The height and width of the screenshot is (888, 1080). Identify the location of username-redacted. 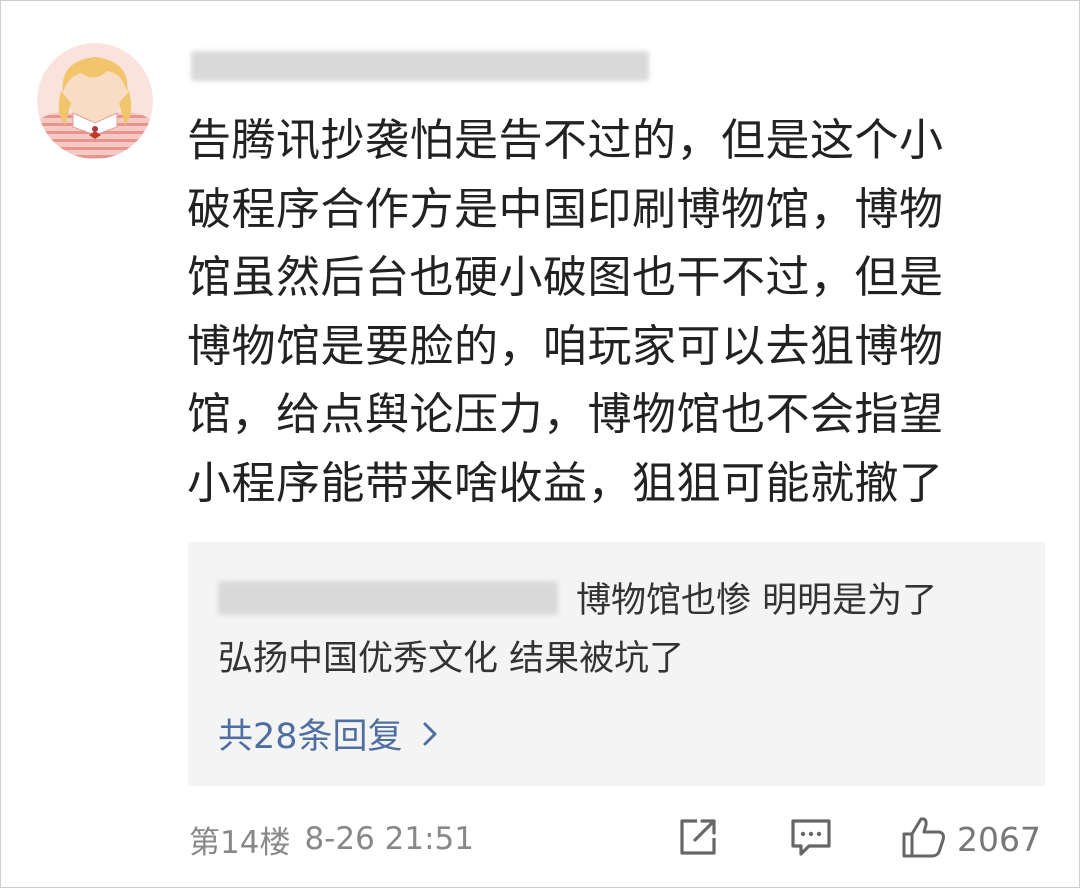
(420, 66).